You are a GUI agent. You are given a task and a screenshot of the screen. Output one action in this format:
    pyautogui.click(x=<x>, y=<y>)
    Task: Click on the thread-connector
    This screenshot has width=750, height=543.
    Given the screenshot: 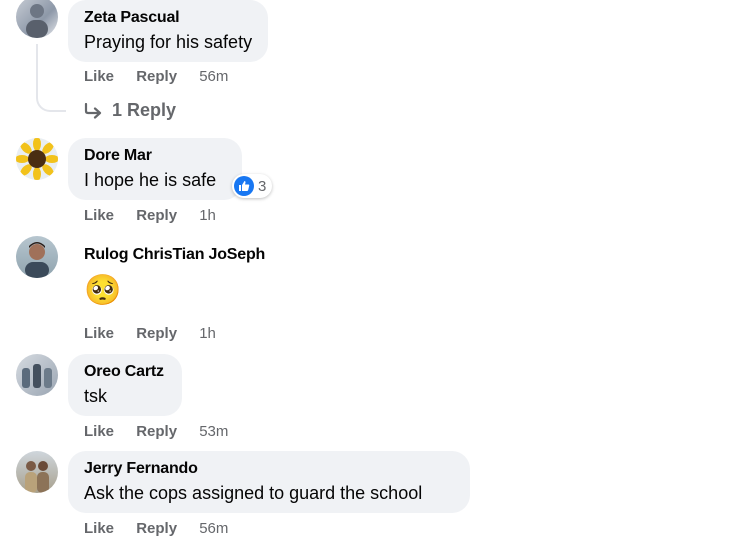 What is the action you would take?
    pyautogui.click(x=51, y=78)
    